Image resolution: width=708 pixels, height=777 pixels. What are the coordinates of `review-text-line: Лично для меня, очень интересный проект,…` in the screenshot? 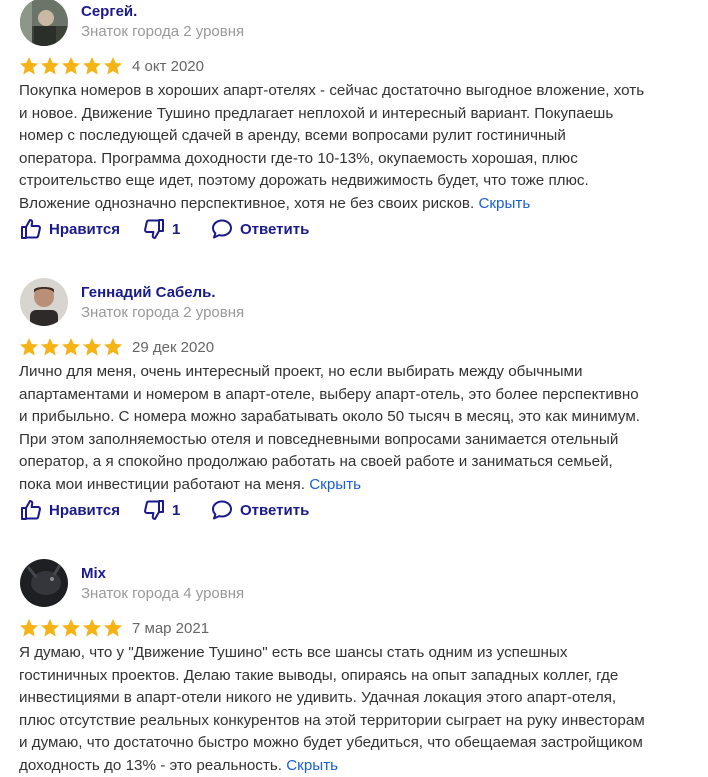 It's located at (355, 372).